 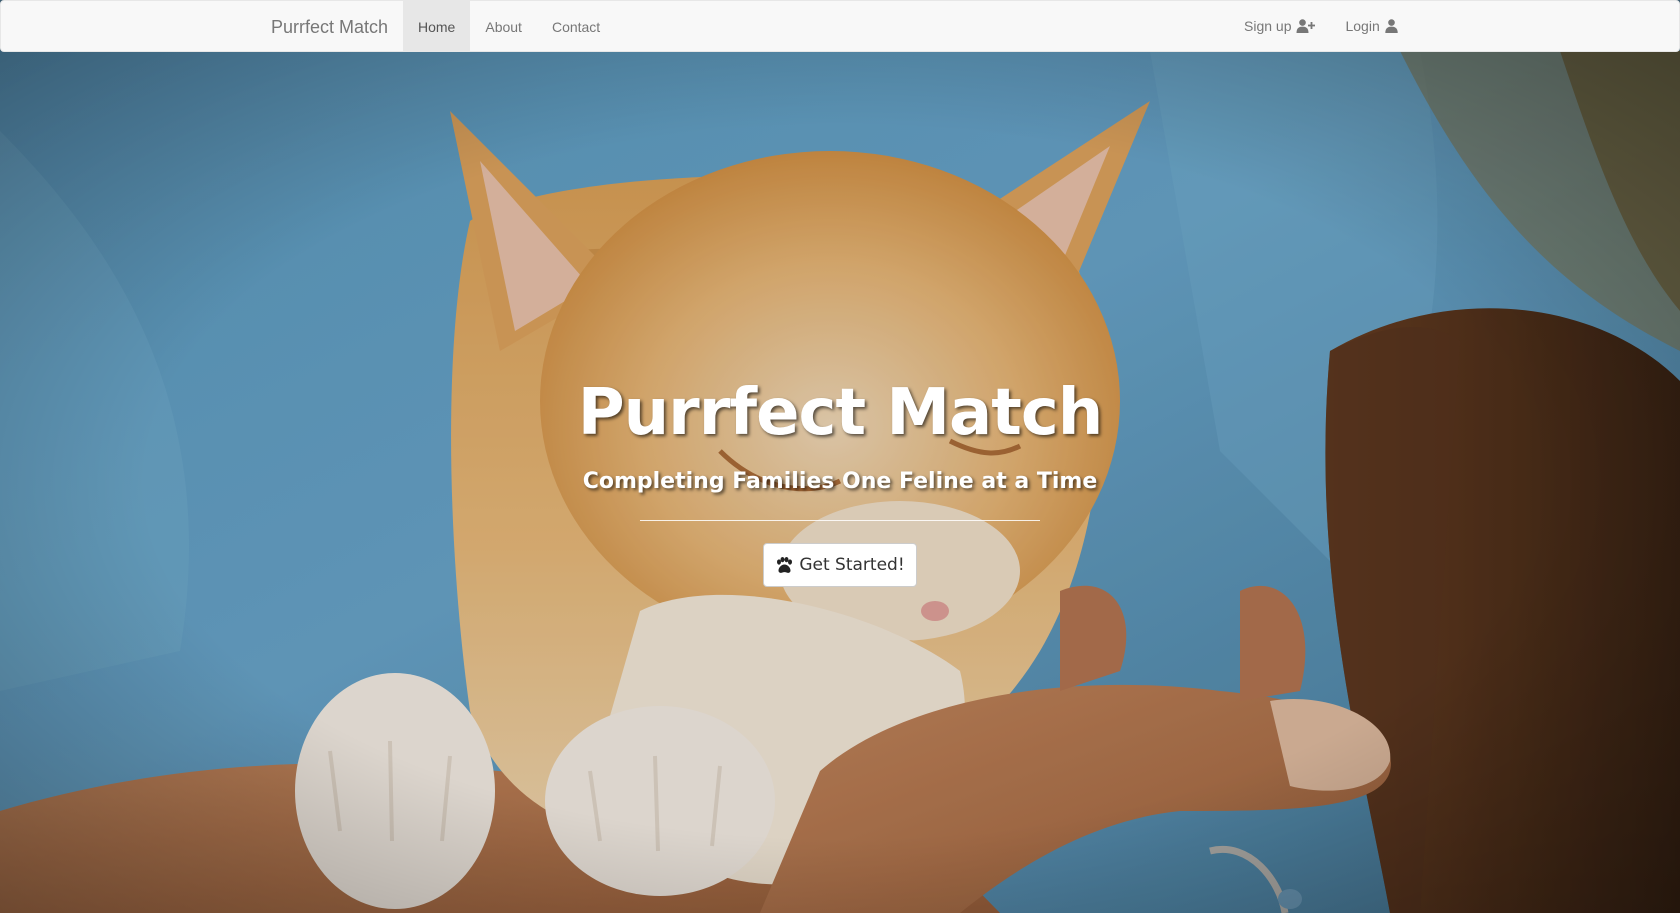 I want to click on get-started-button: Get Started!, so click(x=840, y=565).